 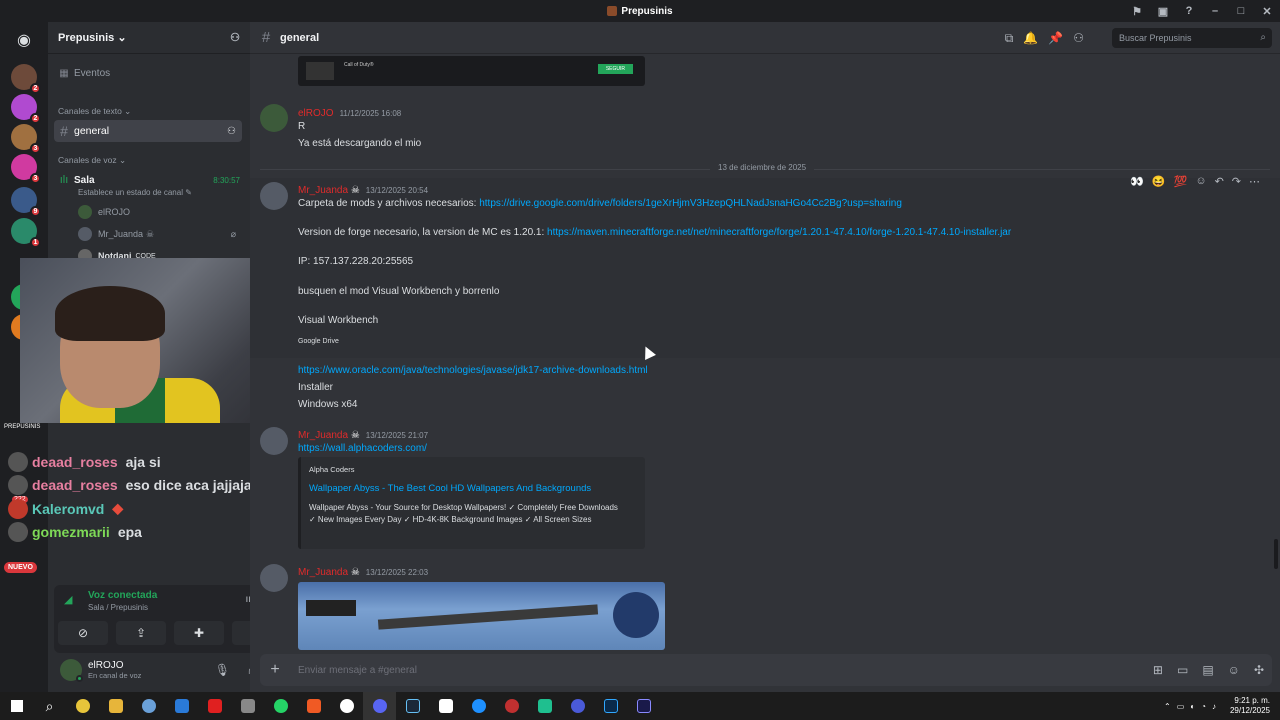 I want to click on reply-icon: ↶, so click(x=1219, y=181).